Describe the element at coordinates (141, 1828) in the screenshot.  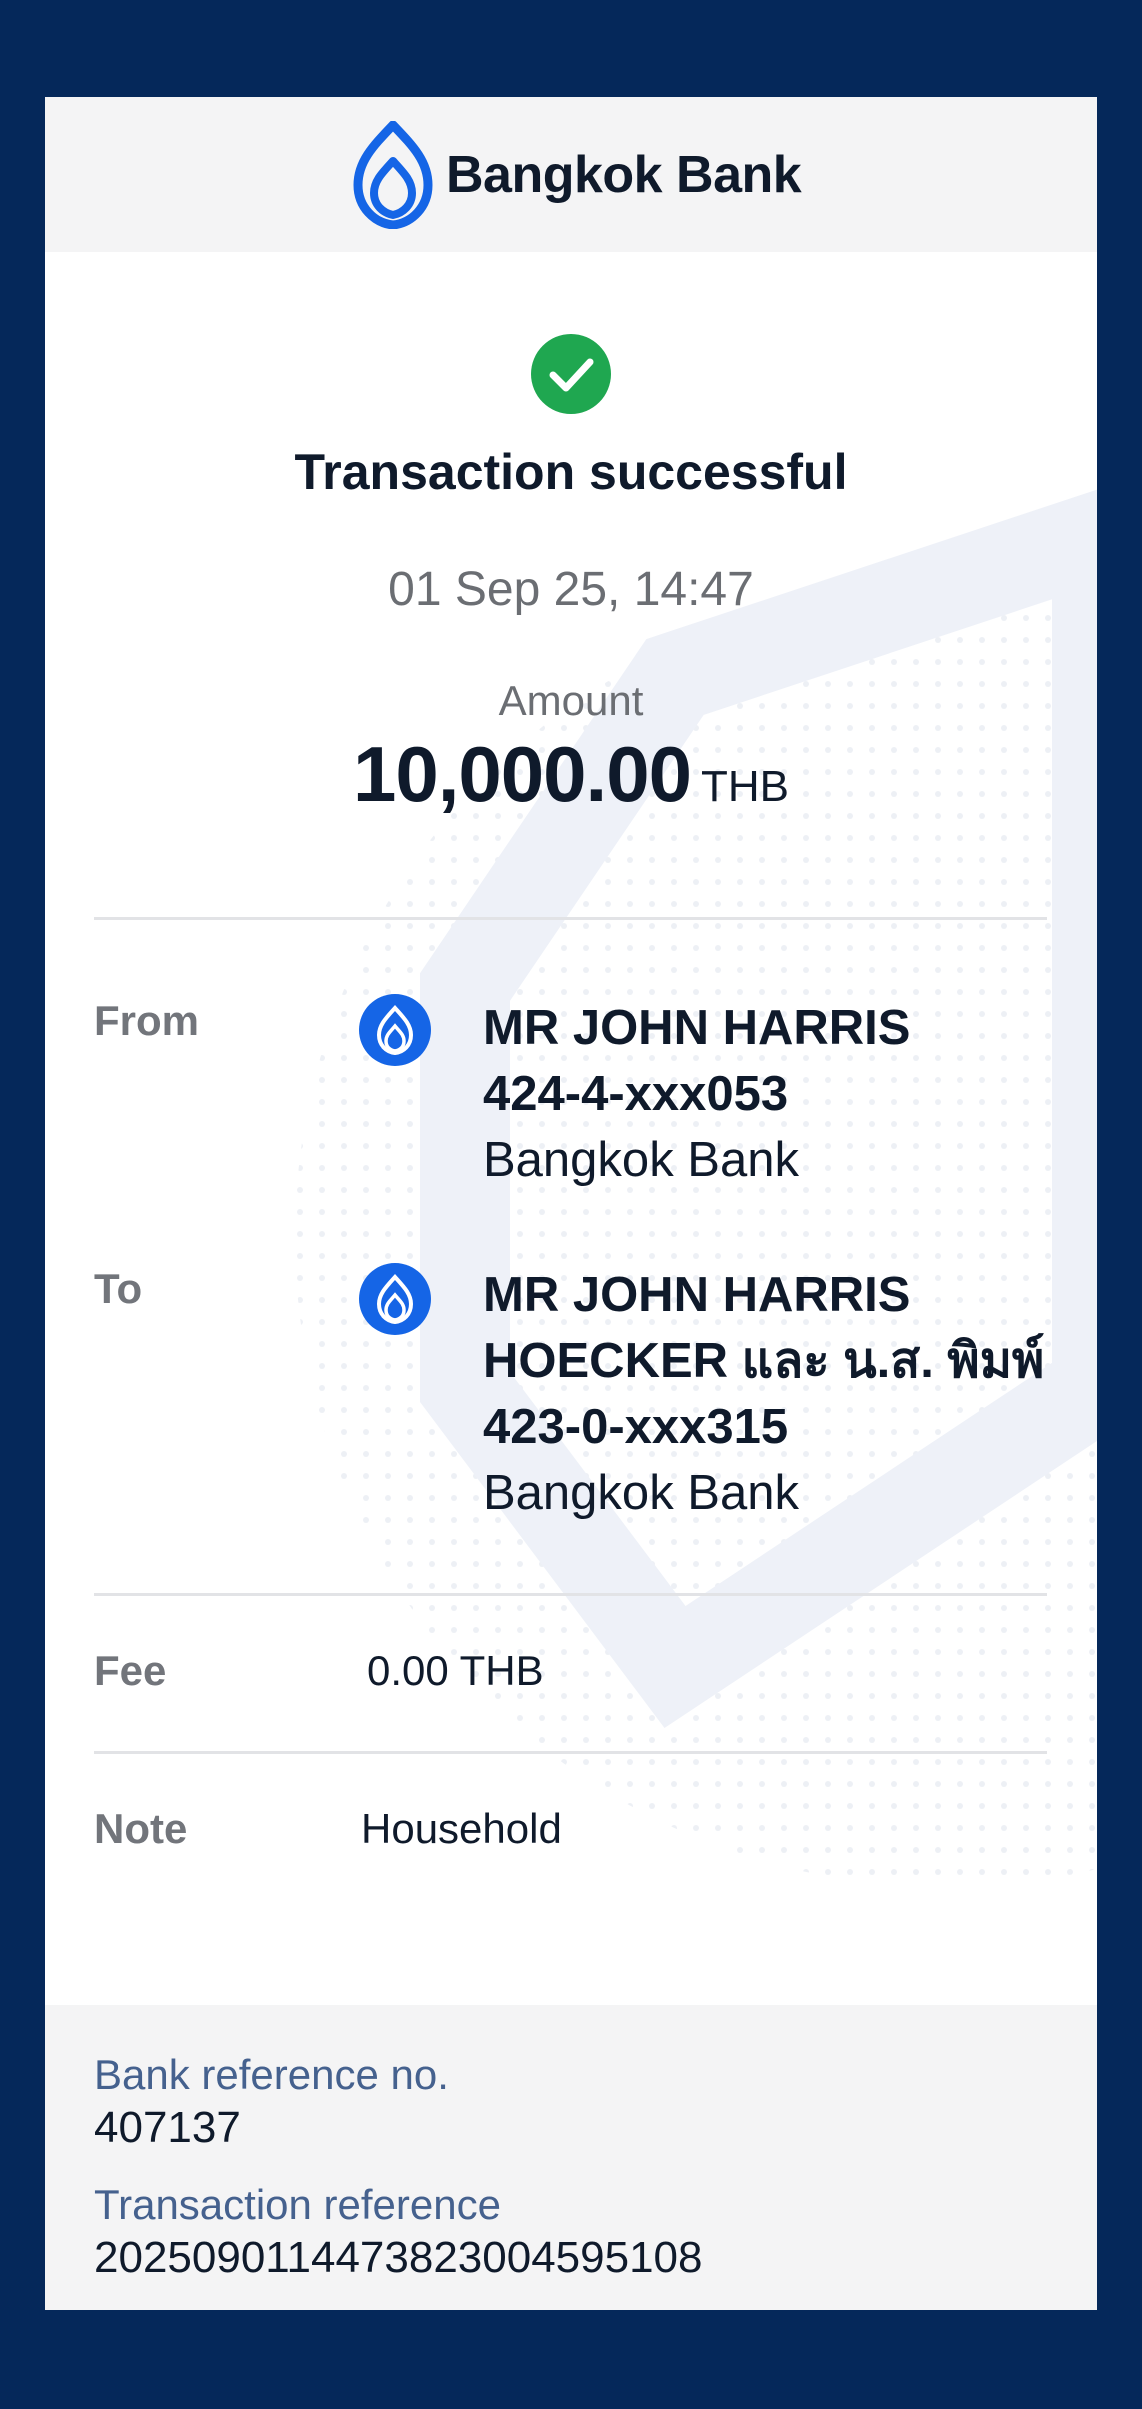
I see `note-label: Note` at that location.